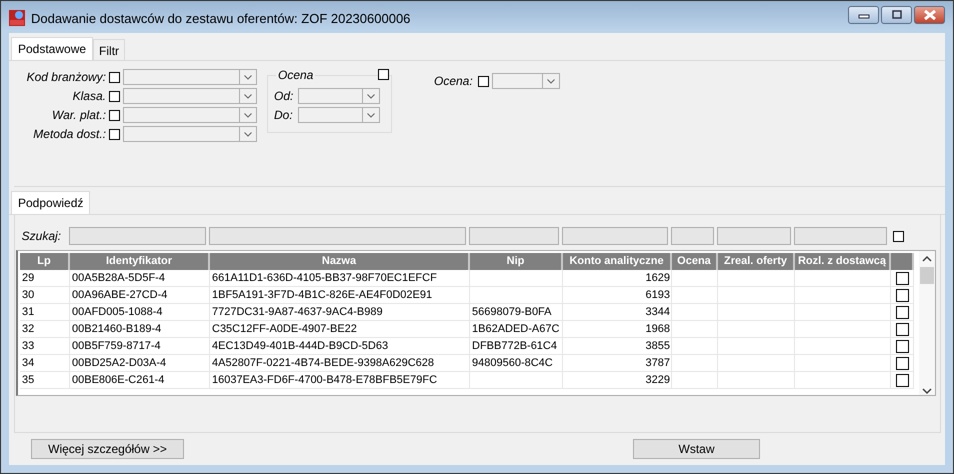 The height and width of the screenshot is (474, 954). What do you see at coordinates (927, 259) in the screenshot?
I see `scroll-up-icon` at bounding box center [927, 259].